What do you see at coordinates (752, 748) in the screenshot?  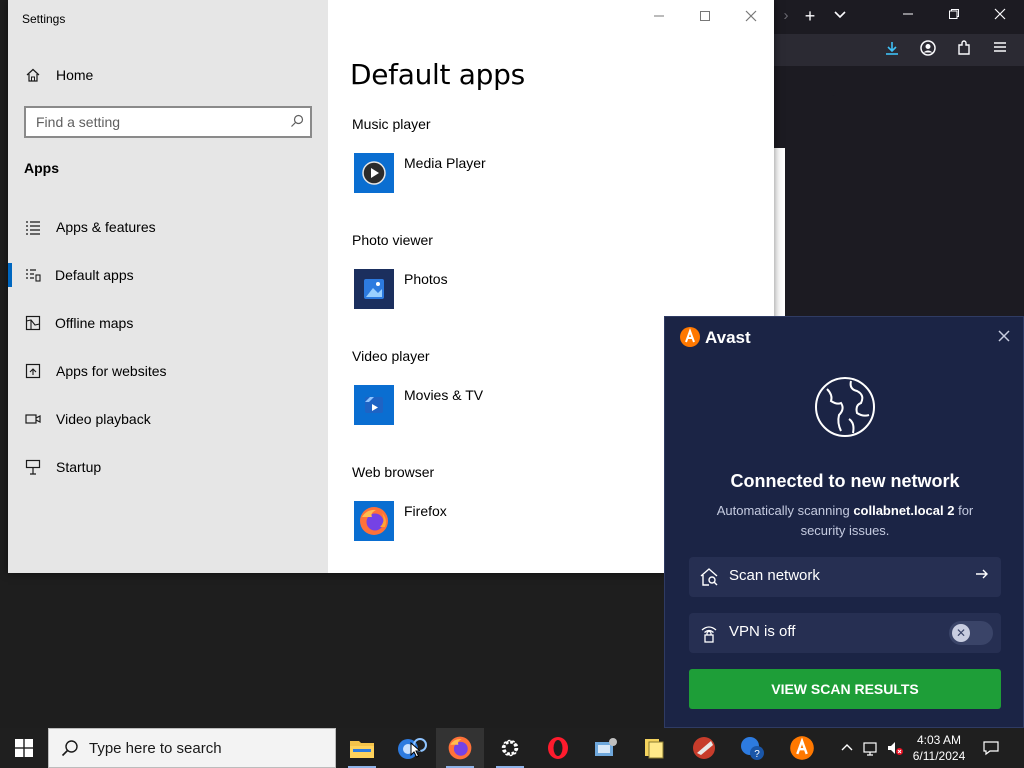 I see `taskbar-help-app: ?` at bounding box center [752, 748].